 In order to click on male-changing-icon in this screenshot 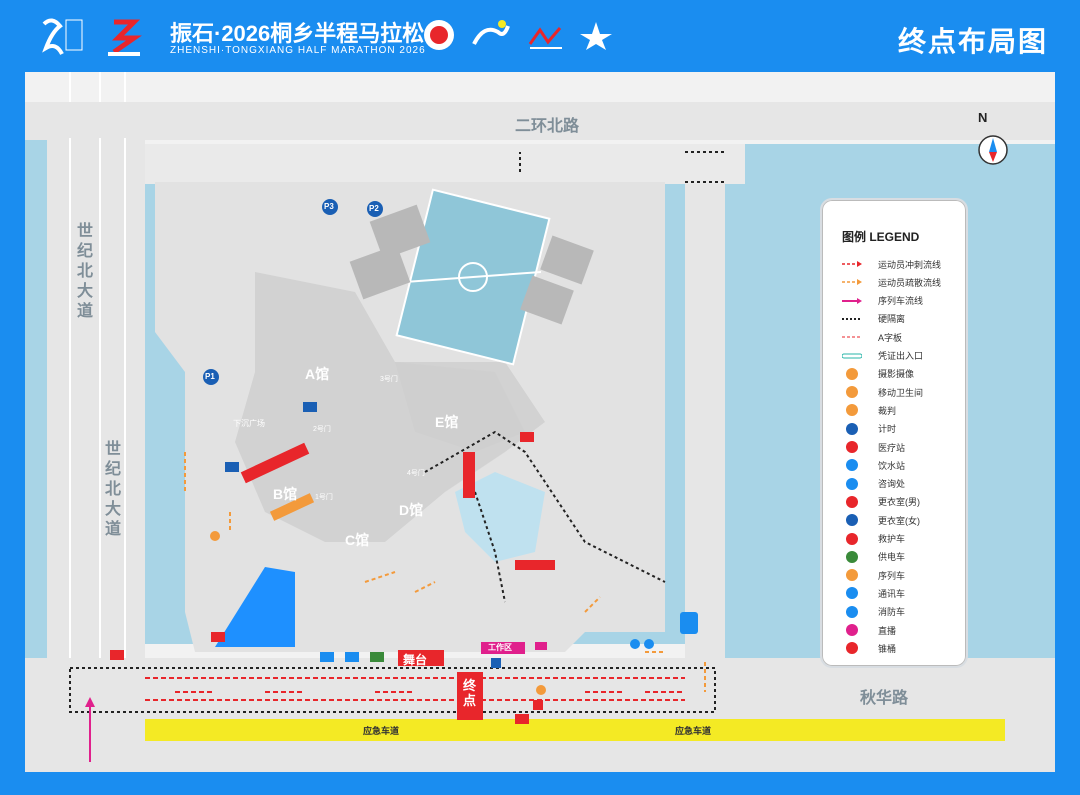, I will do `click(852, 502)`.